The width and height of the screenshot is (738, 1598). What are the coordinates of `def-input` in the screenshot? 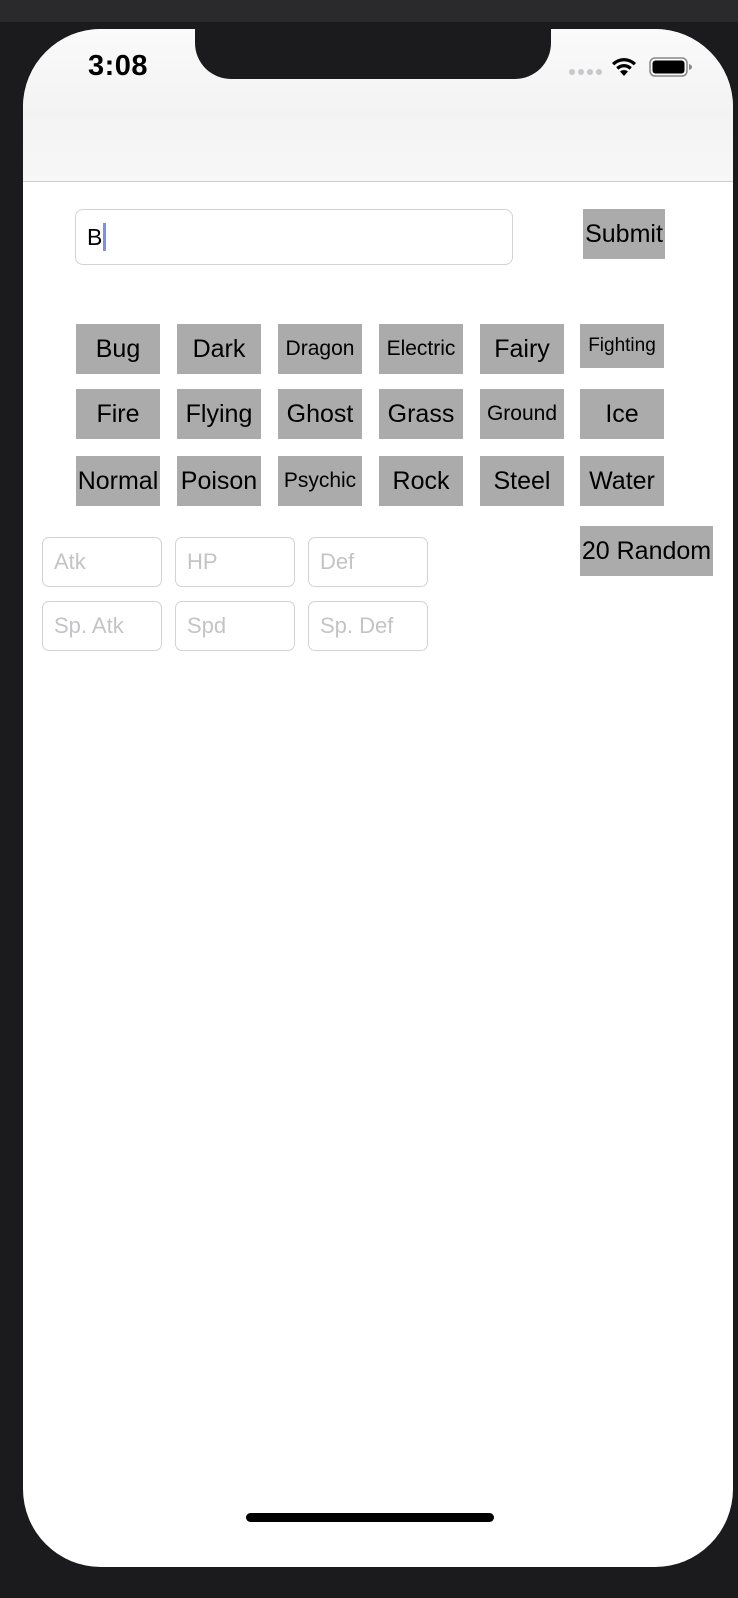 It's located at (368, 562).